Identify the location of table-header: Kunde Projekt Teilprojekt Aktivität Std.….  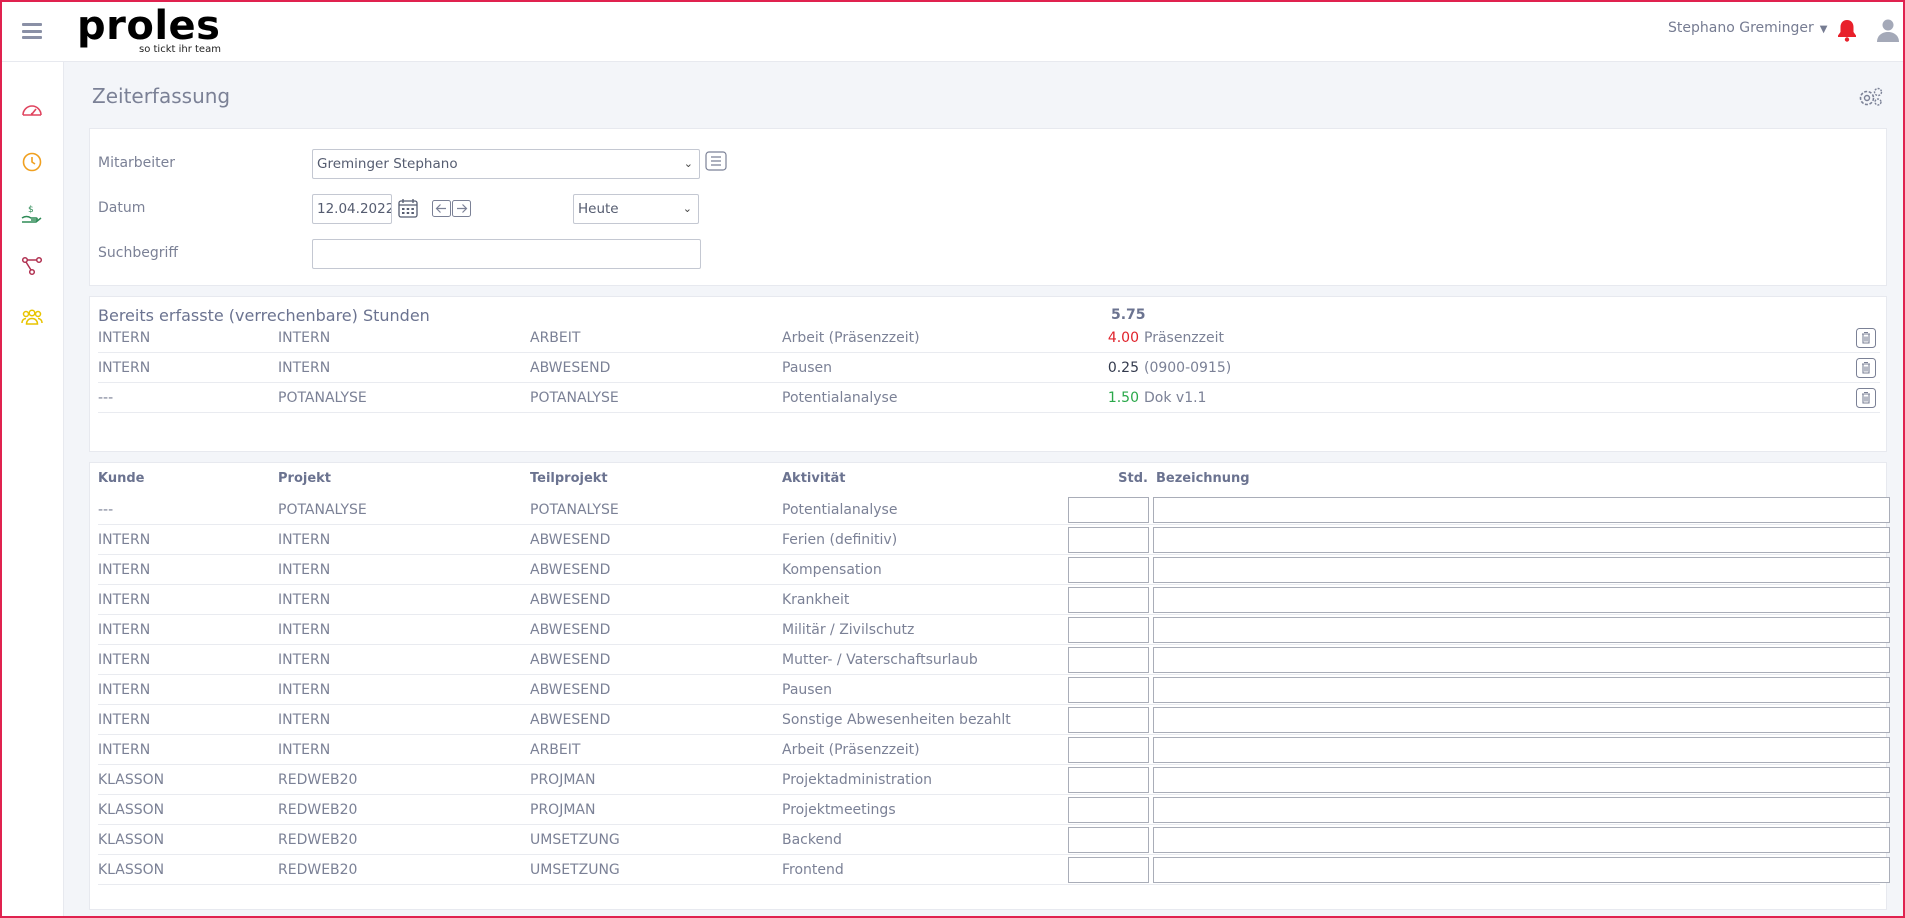
(989, 482).